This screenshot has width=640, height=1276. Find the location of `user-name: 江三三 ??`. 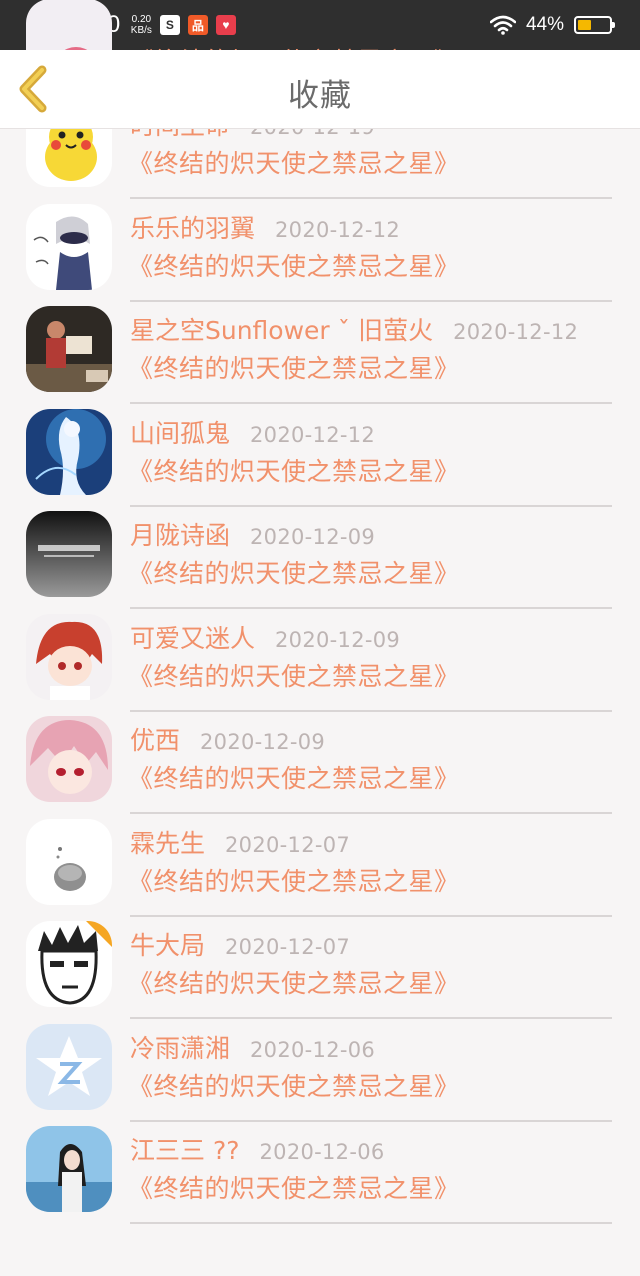

user-name: 江三三 ?? is located at coordinates (185, 1149).